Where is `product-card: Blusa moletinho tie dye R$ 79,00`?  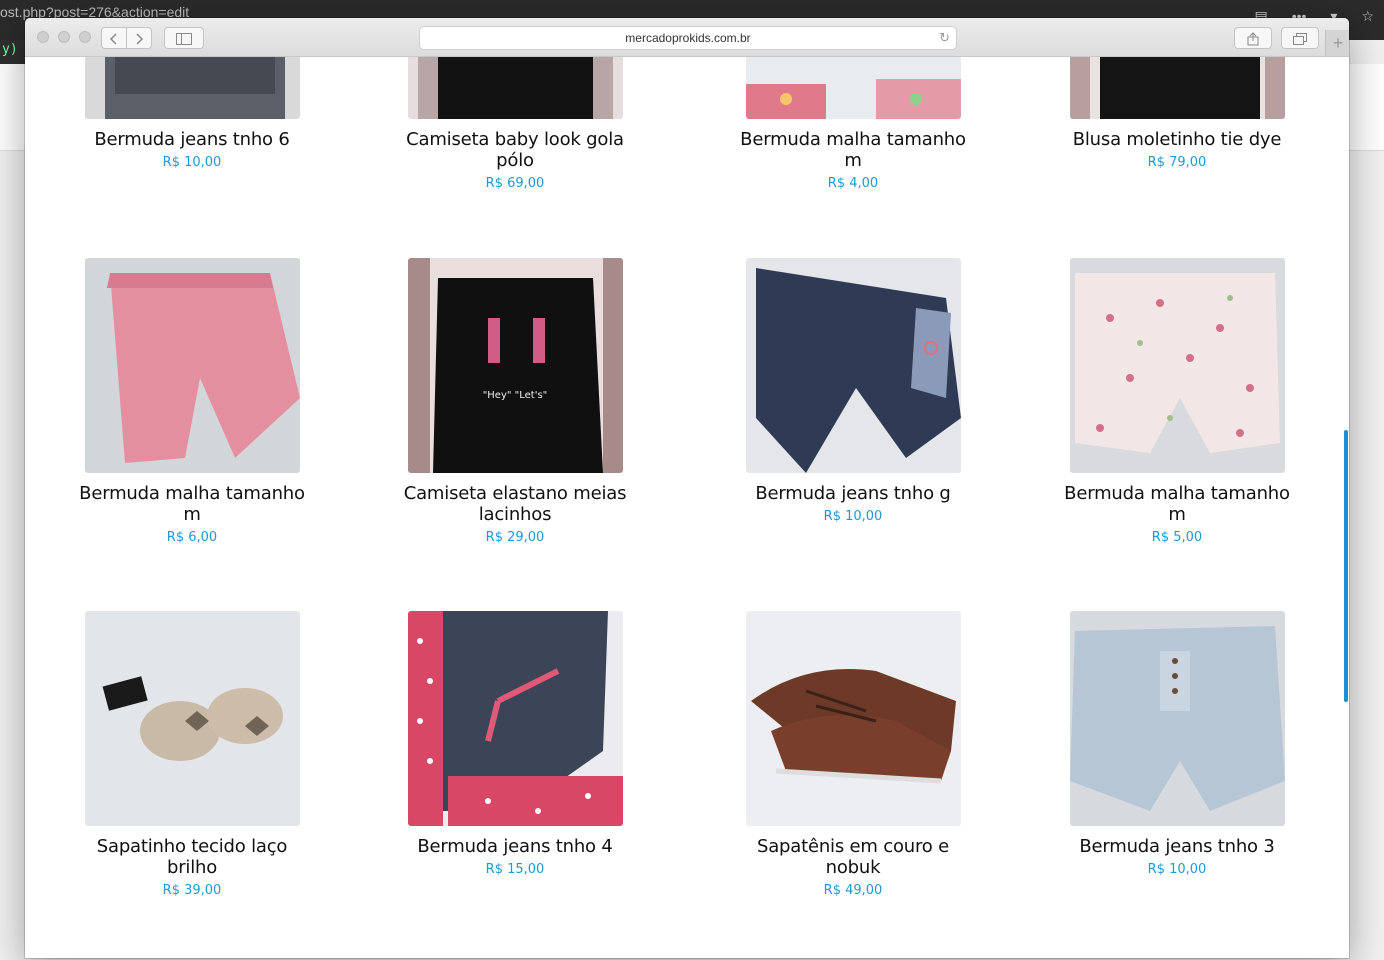
product-card: Blusa moletinho tie dye R$ 79,00 is located at coordinates (1177, 113).